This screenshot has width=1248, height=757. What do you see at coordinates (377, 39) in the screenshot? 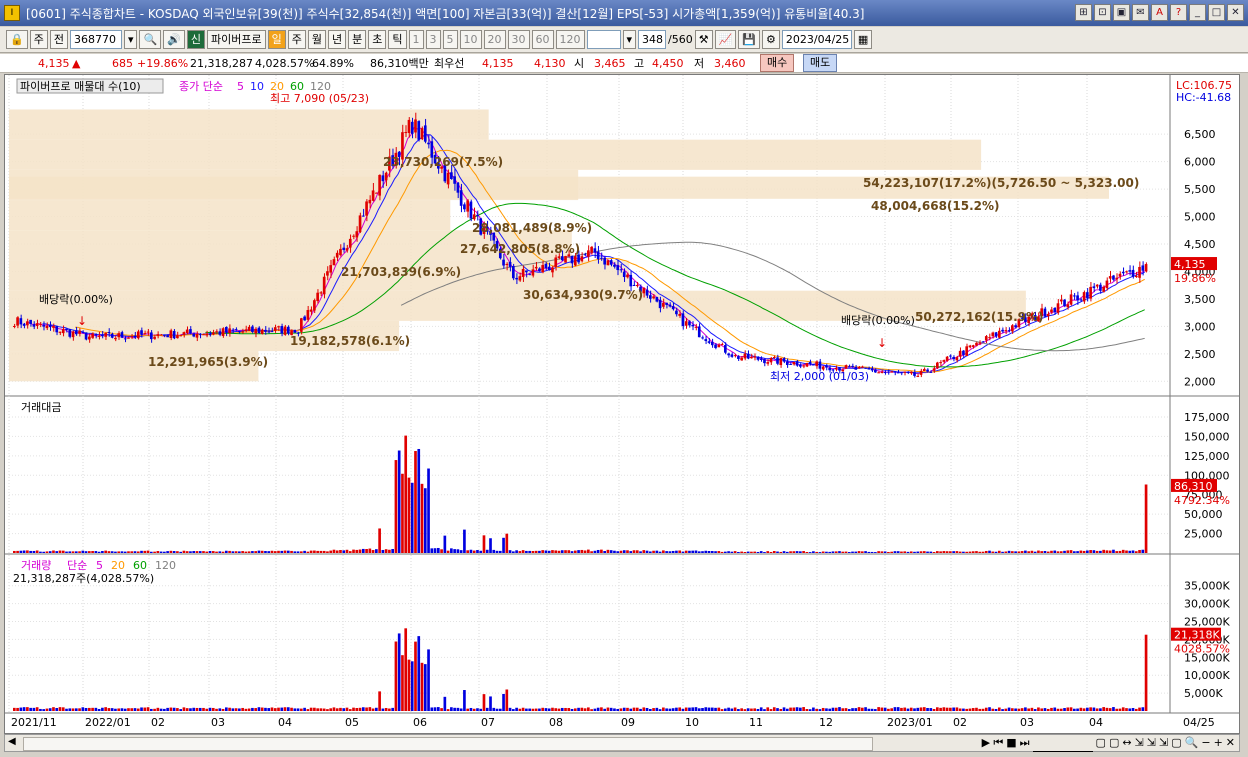
I see `tab-second: 초` at bounding box center [377, 39].